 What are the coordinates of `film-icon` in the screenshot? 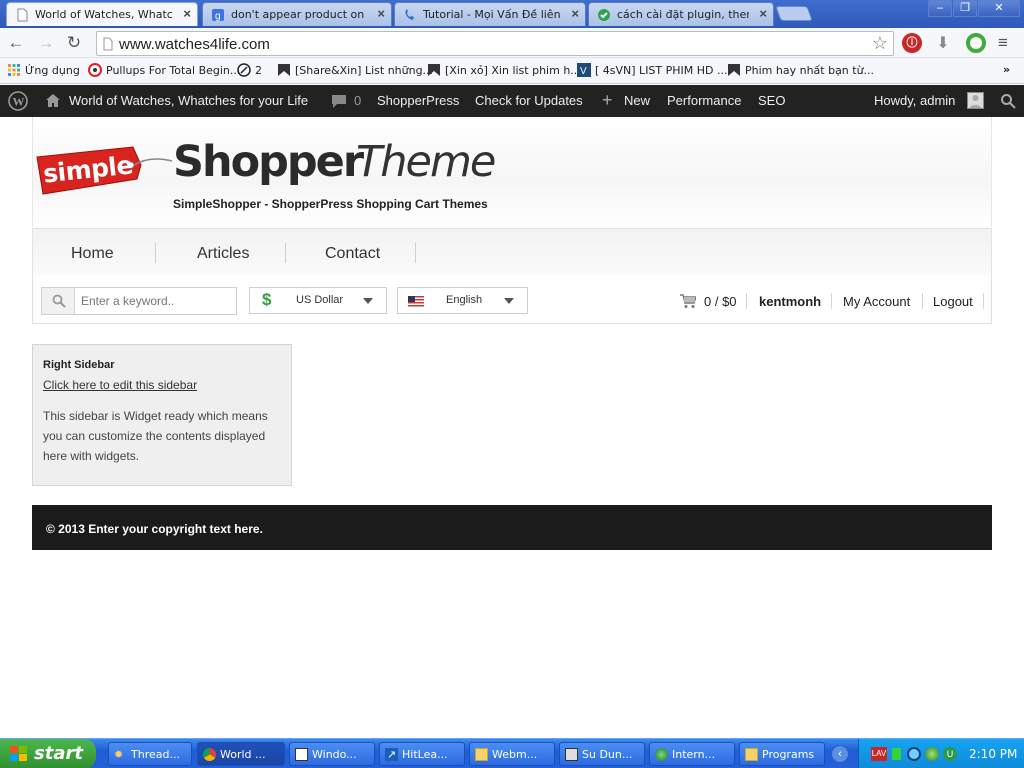 It's located at (571, 754).